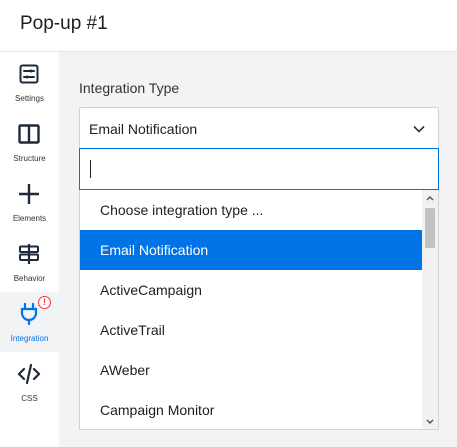 The image size is (457, 447). What do you see at coordinates (430, 422) in the screenshot?
I see `scroll-down-icon` at bounding box center [430, 422].